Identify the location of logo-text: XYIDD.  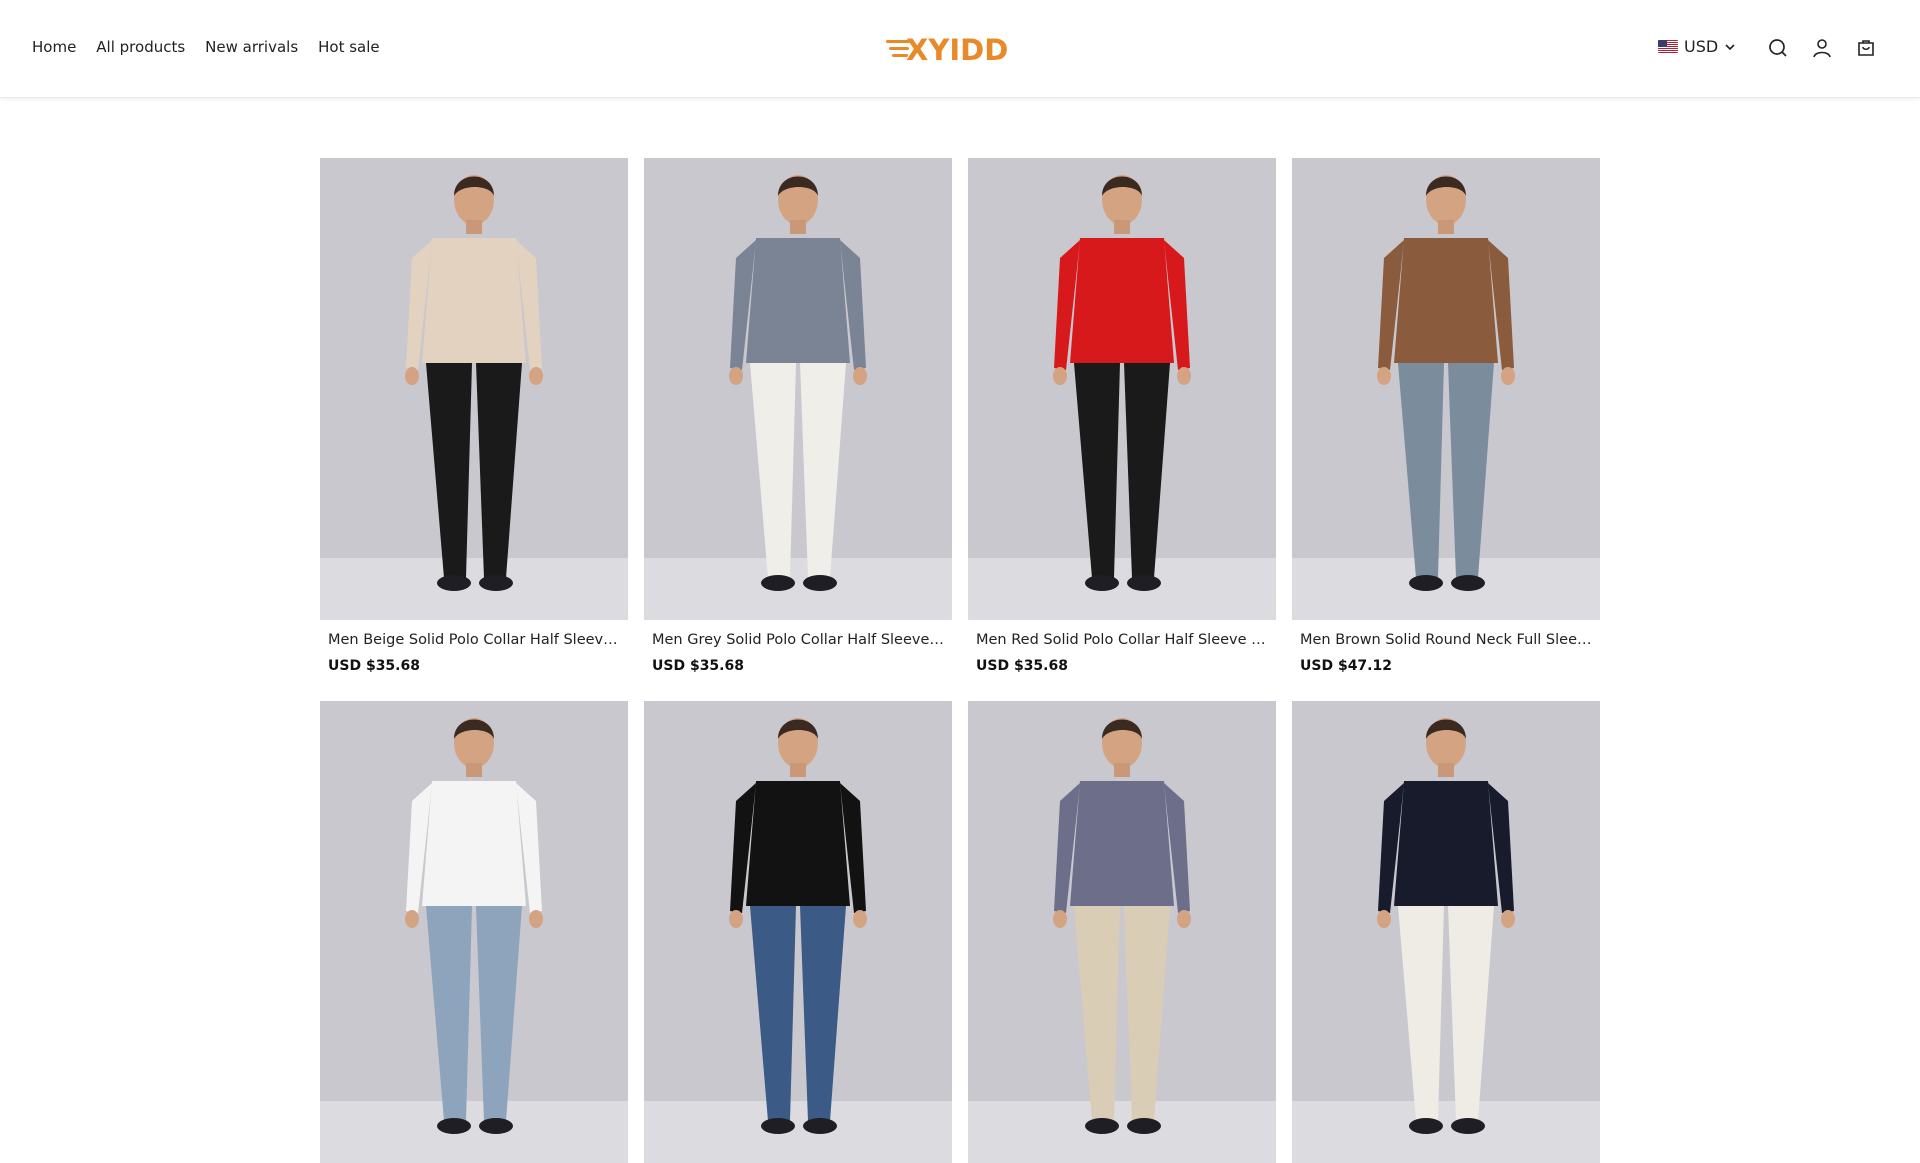
(957, 50).